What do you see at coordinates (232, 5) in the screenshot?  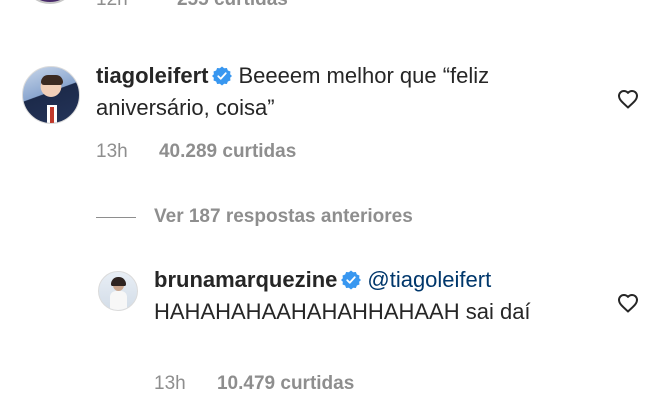 I see `previous-comment-likes: 255 curtidas` at bounding box center [232, 5].